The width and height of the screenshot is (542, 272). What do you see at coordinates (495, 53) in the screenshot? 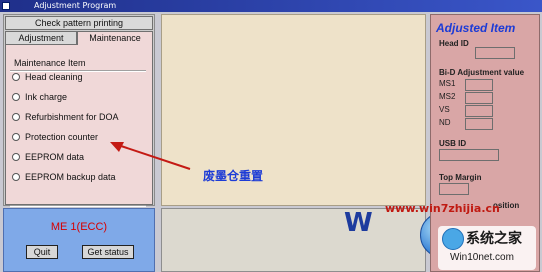
I see `head-id-field` at bounding box center [495, 53].